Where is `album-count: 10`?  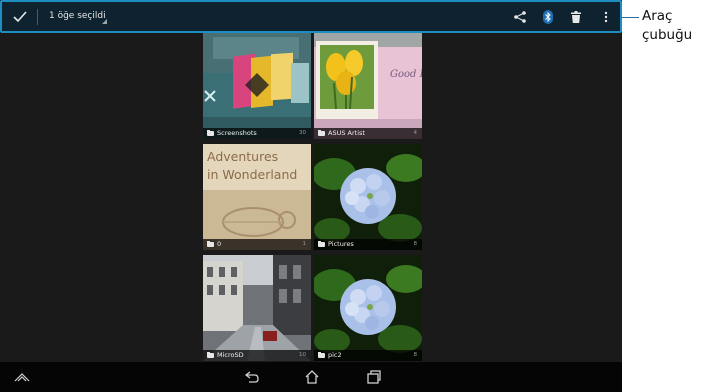
album-count: 10 is located at coordinates (302, 355).